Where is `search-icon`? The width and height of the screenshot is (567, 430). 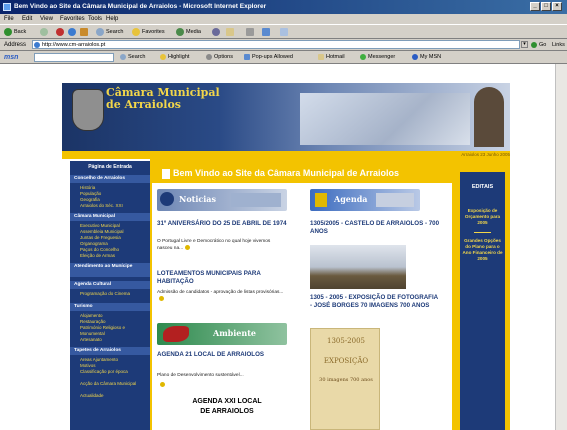
search-icon is located at coordinates (123, 56).